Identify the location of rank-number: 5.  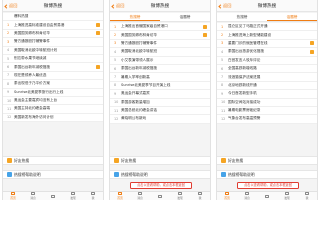
(222, 60).